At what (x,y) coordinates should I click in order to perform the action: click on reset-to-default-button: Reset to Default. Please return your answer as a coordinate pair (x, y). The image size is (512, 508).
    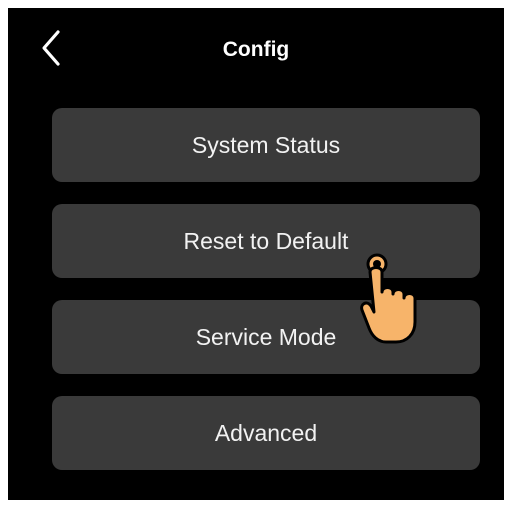
    Looking at the image, I should click on (266, 241).